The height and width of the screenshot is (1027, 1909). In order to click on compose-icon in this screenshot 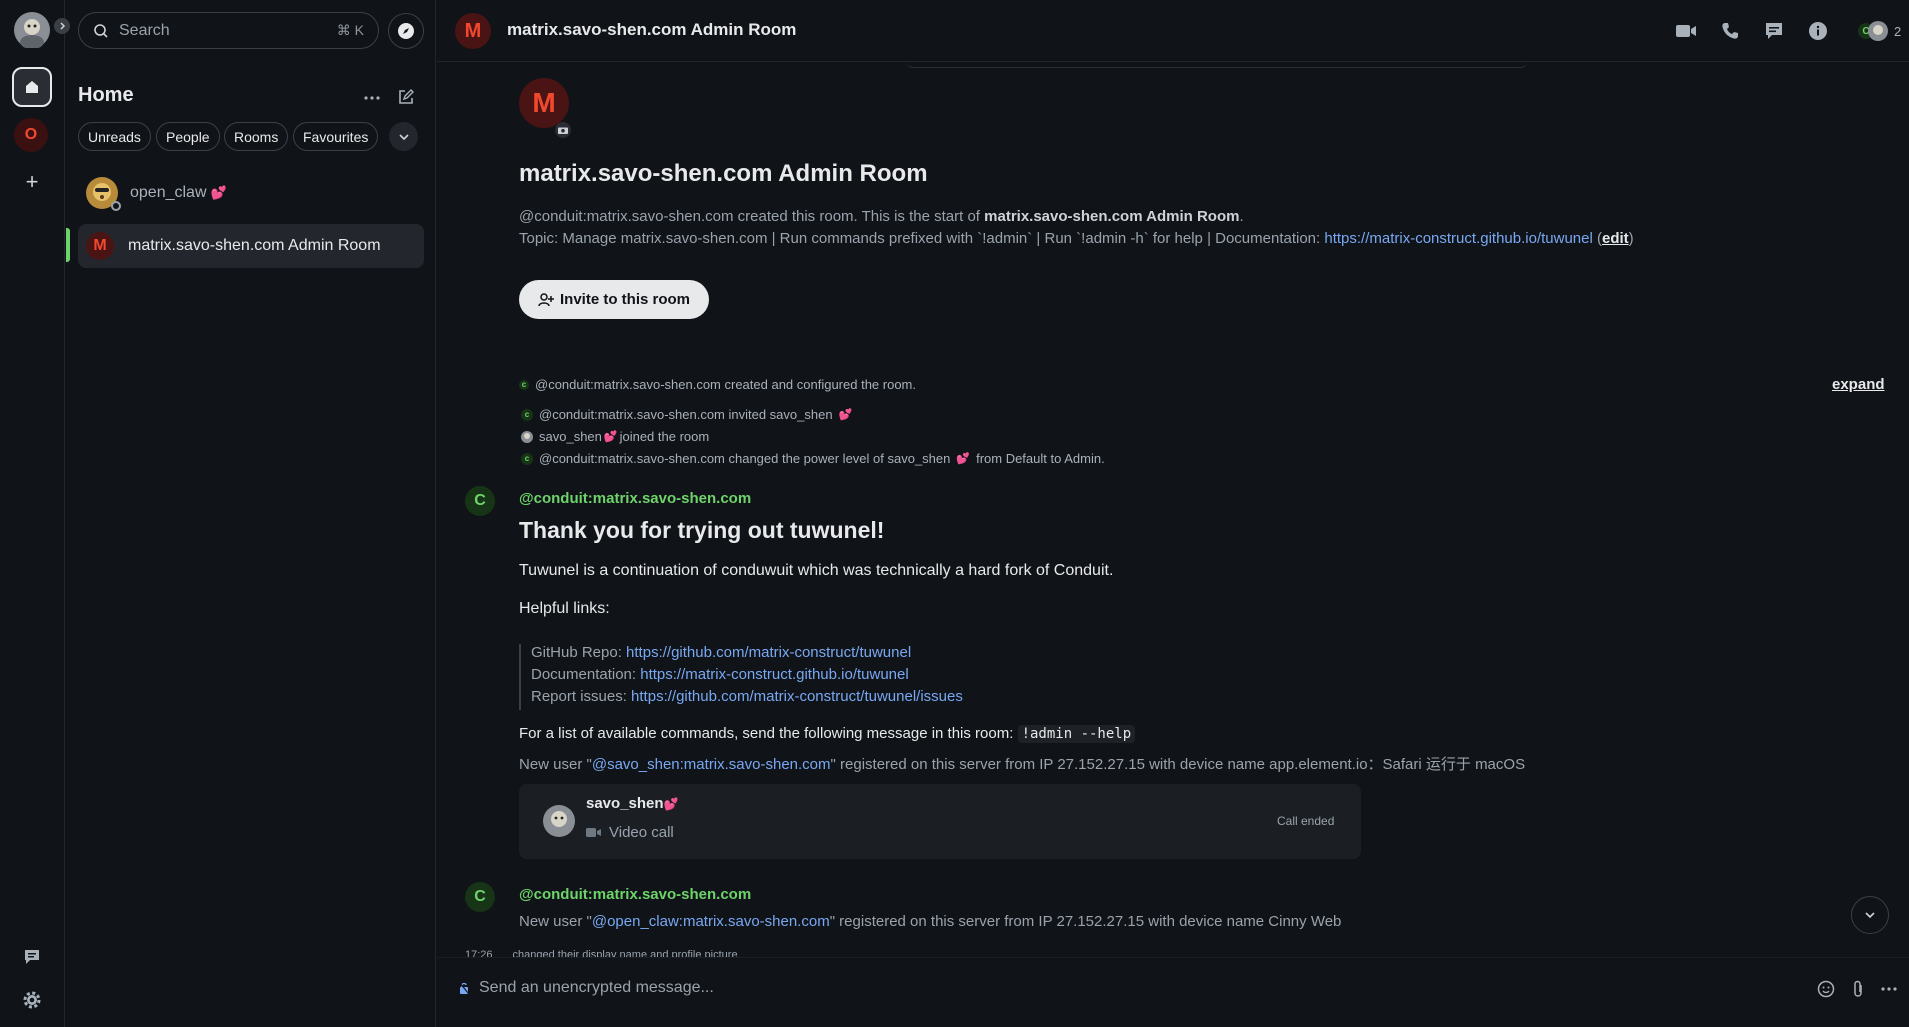, I will do `click(406, 97)`.